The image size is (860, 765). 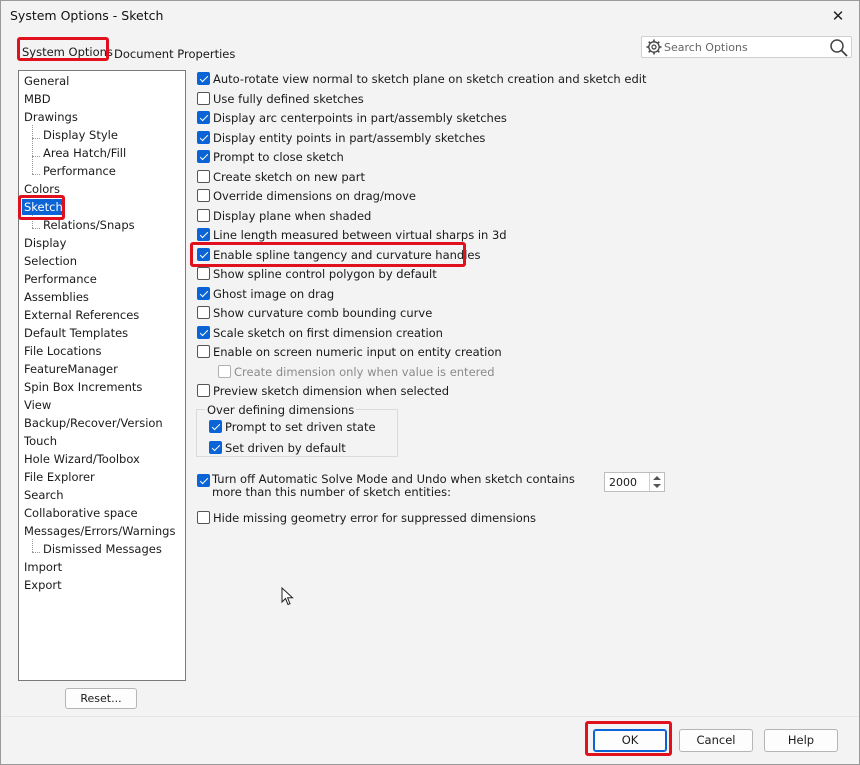 What do you see at coordinates (80, 135) in the screenshot?
I see `tree-item-display-style: Display Style` at bounding box center [80, 135].